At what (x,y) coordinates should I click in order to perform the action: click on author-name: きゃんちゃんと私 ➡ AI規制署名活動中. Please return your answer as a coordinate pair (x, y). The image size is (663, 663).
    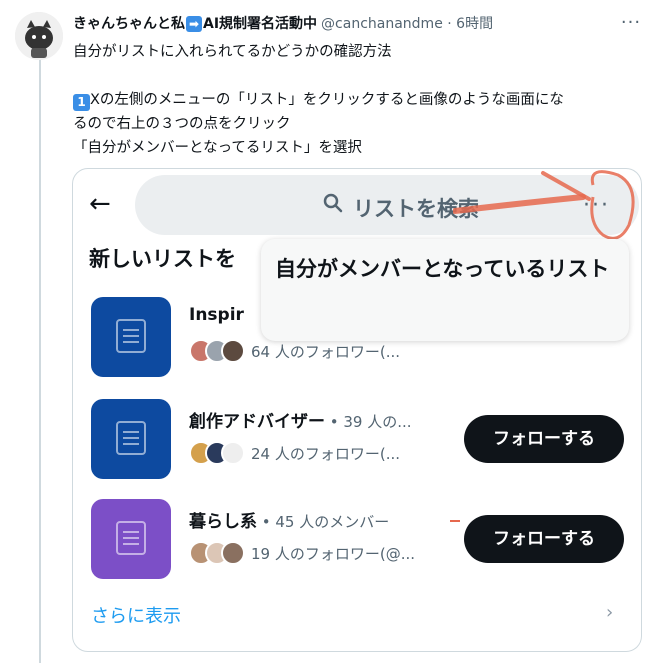
    Looking at the image, I should click on (195, 23).